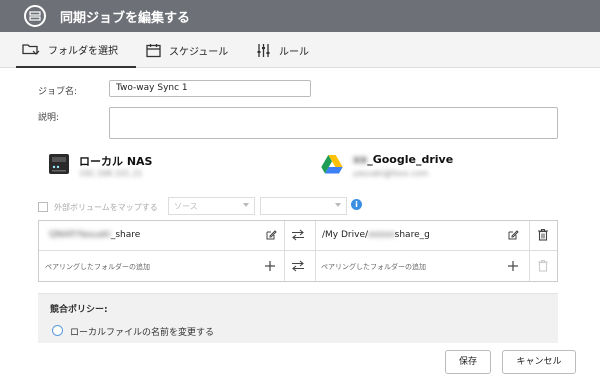 The image size is (600, 381). What do you see at coordinates (142, 333) in the screenshot?
I see `rename-local-label: ローカルファイルの名前を変更する` at bounding box center [142, 333].